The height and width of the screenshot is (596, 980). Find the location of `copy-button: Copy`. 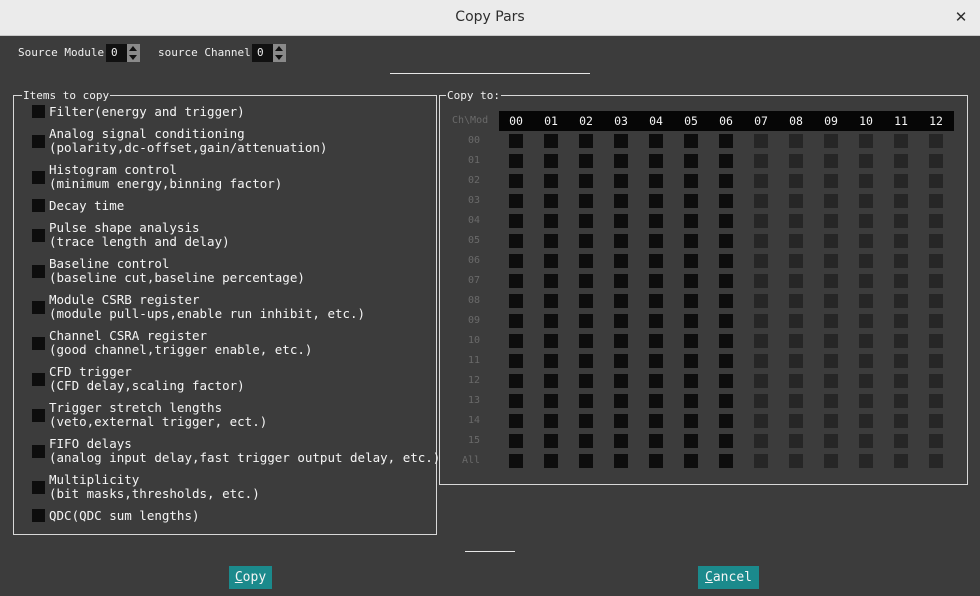

copy-button: Copy is located at coordinates (250, 577).